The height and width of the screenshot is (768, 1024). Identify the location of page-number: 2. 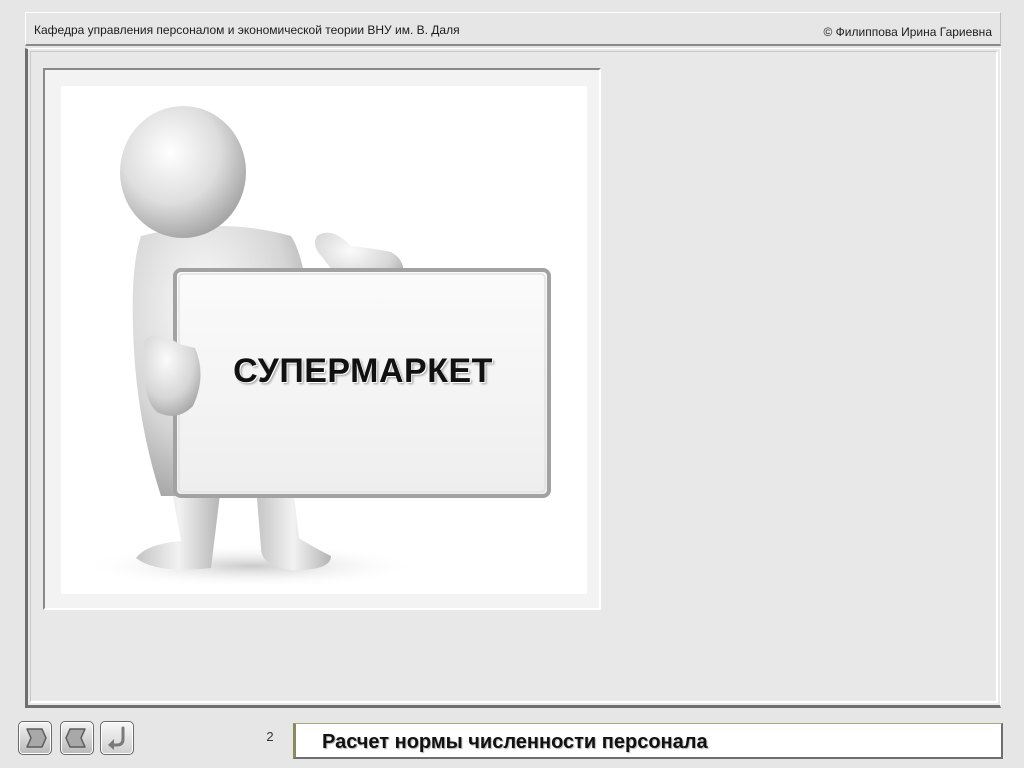
(270, 736).